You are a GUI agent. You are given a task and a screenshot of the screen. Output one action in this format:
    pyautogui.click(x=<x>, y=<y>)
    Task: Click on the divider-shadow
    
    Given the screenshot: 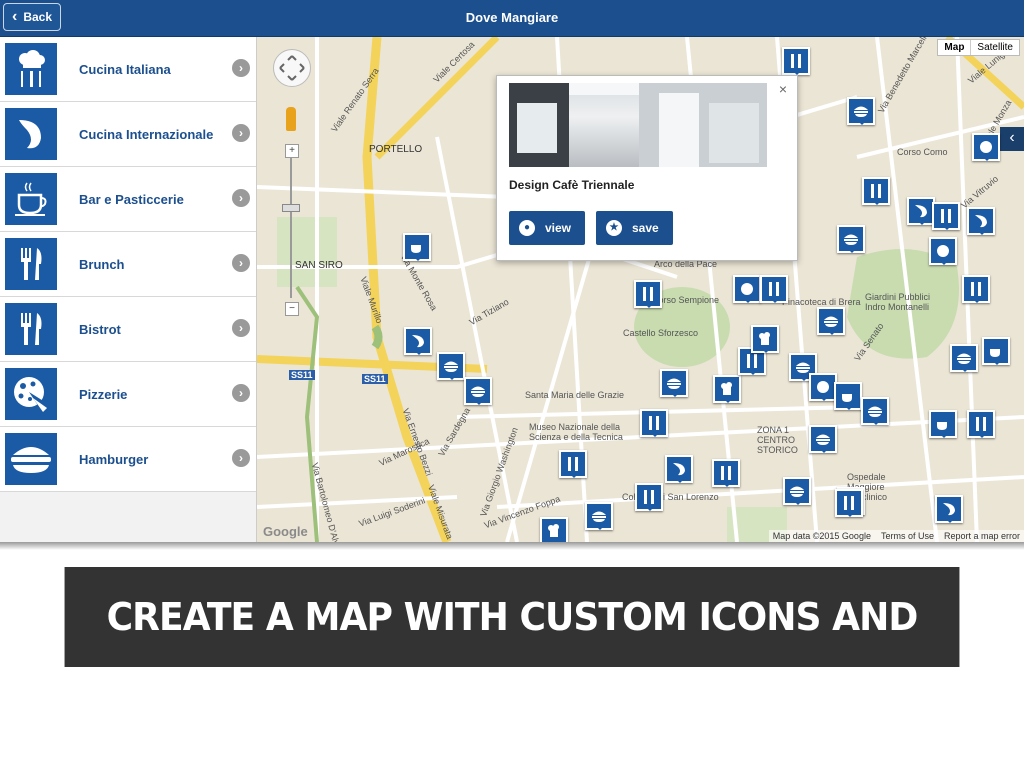 What is the action you would take?
    pyautogui.click(x=512, y=546)
    